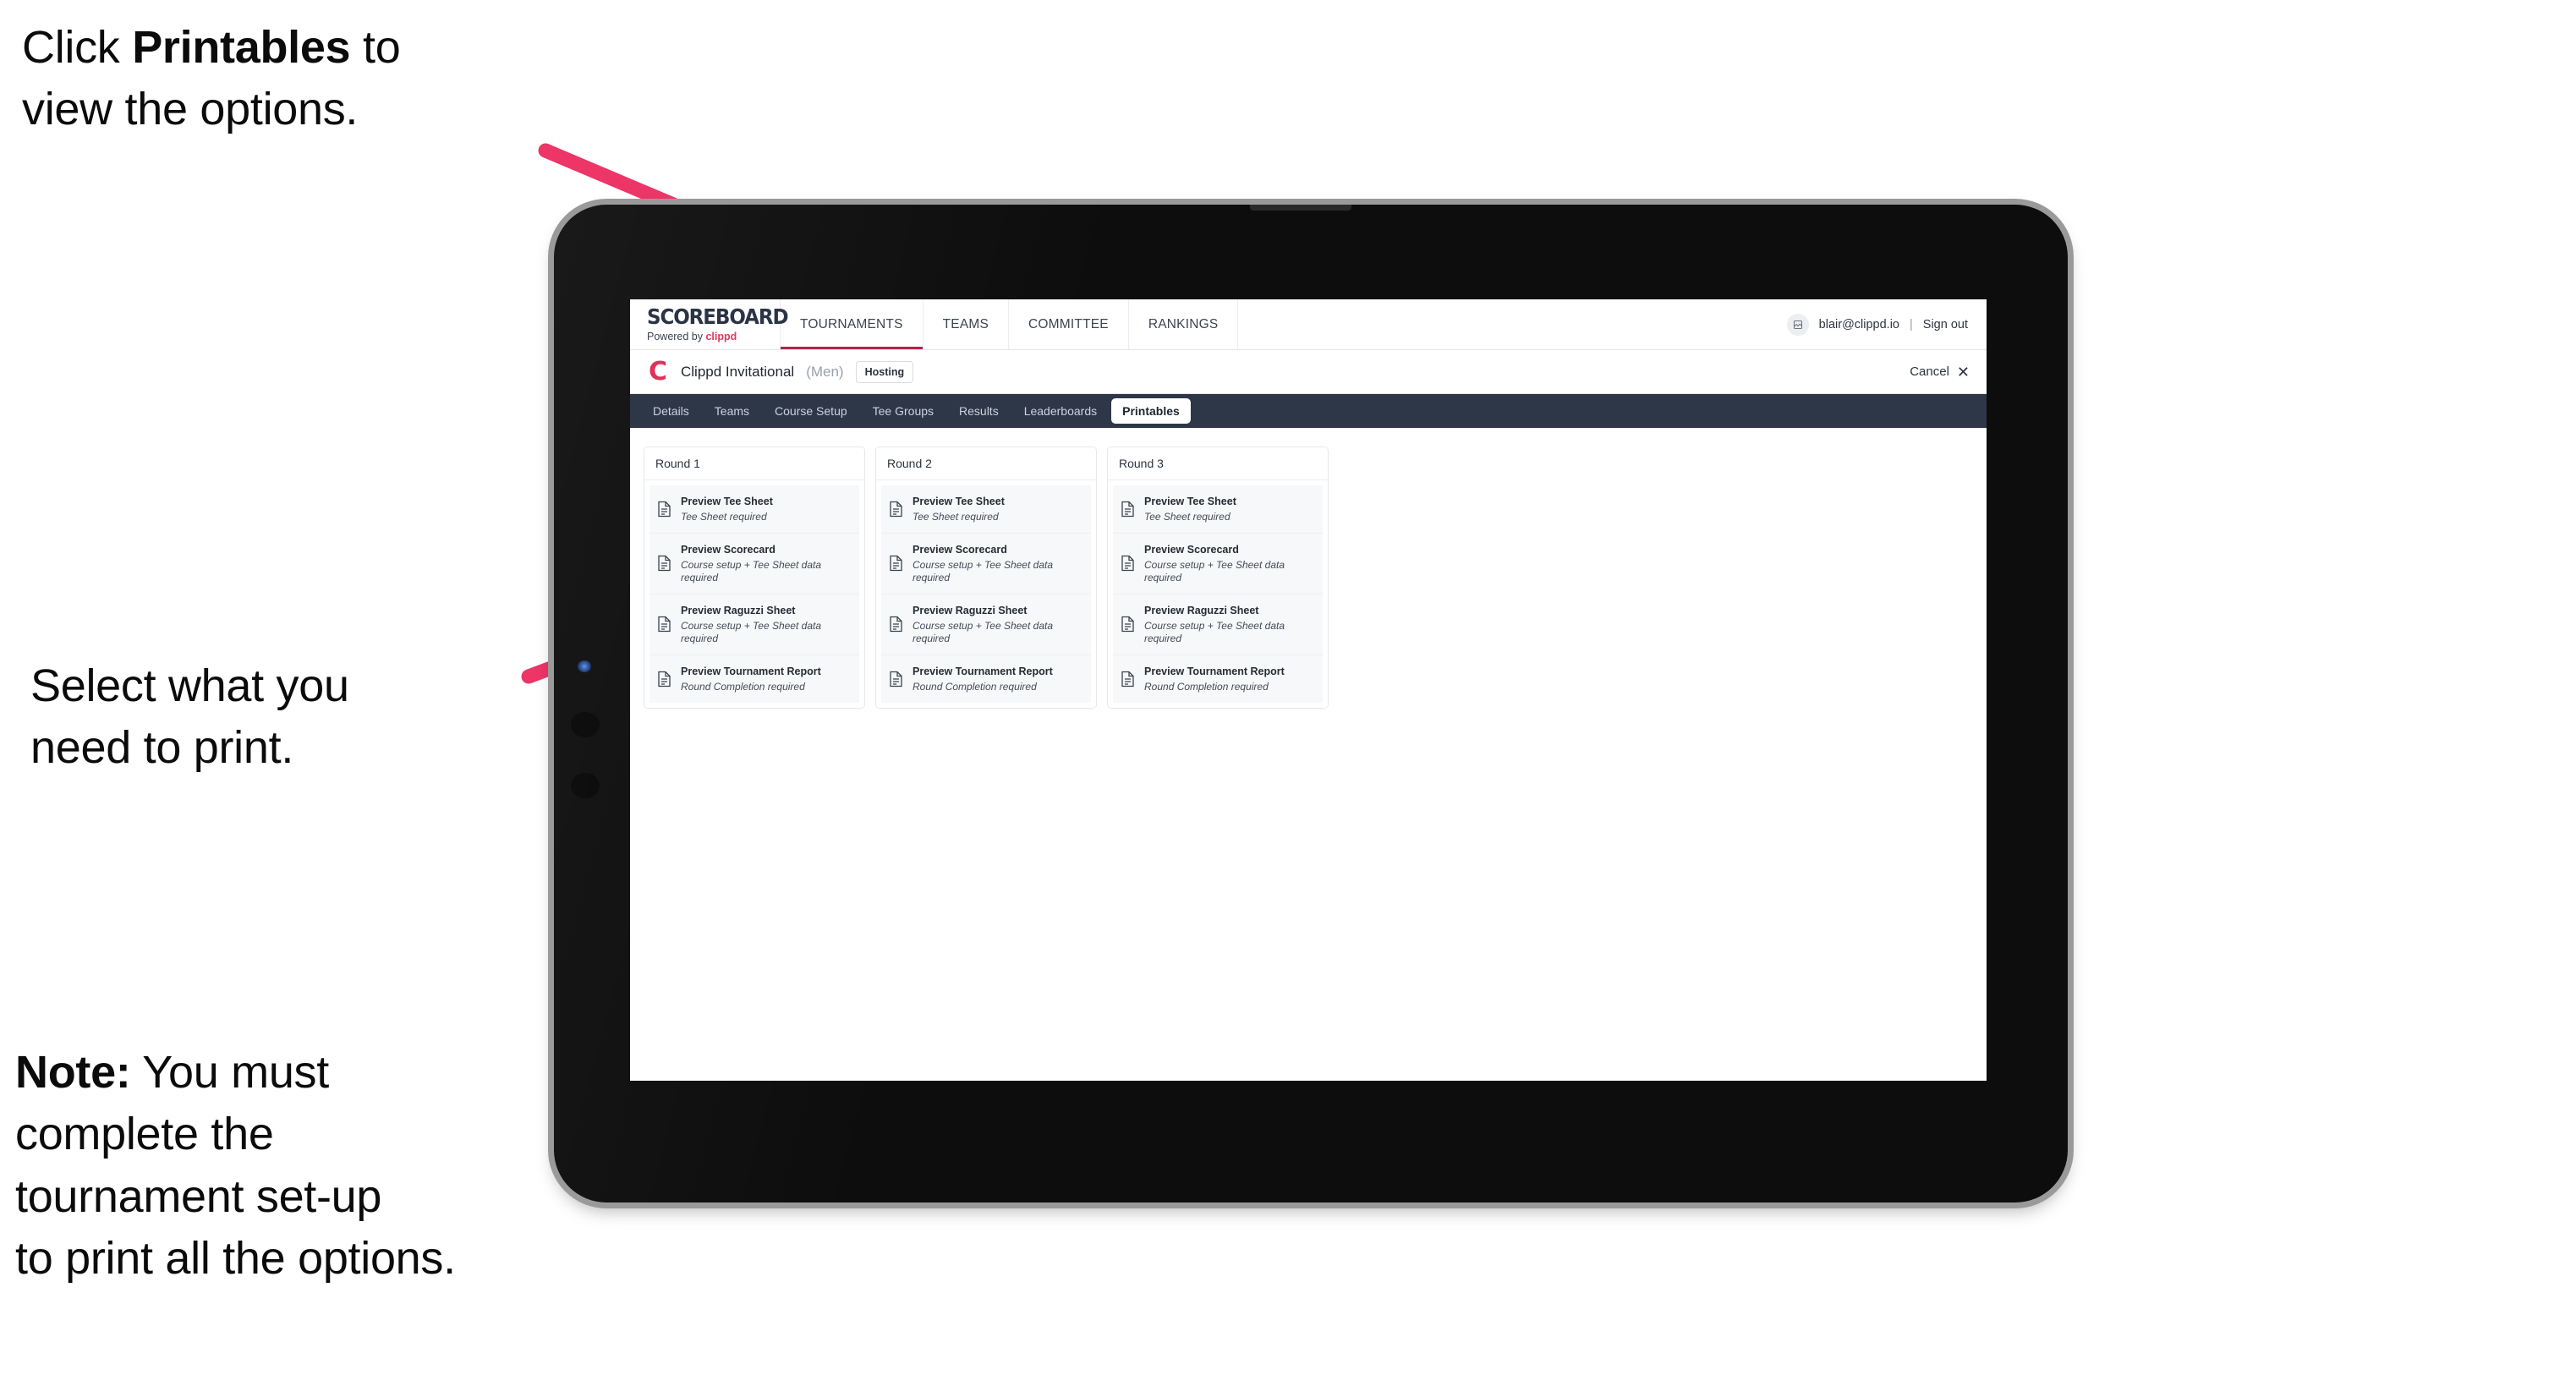  What do you see at coordinates (1797, 324) in the screenshot?
I see `user-avatar-icon` at bounding box center [1797, 324].